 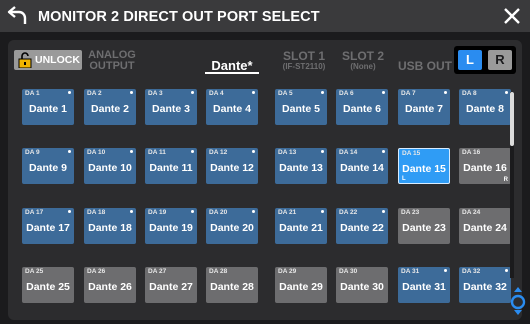 I want to click on channel-mark: L, so click(x=404, y=179).